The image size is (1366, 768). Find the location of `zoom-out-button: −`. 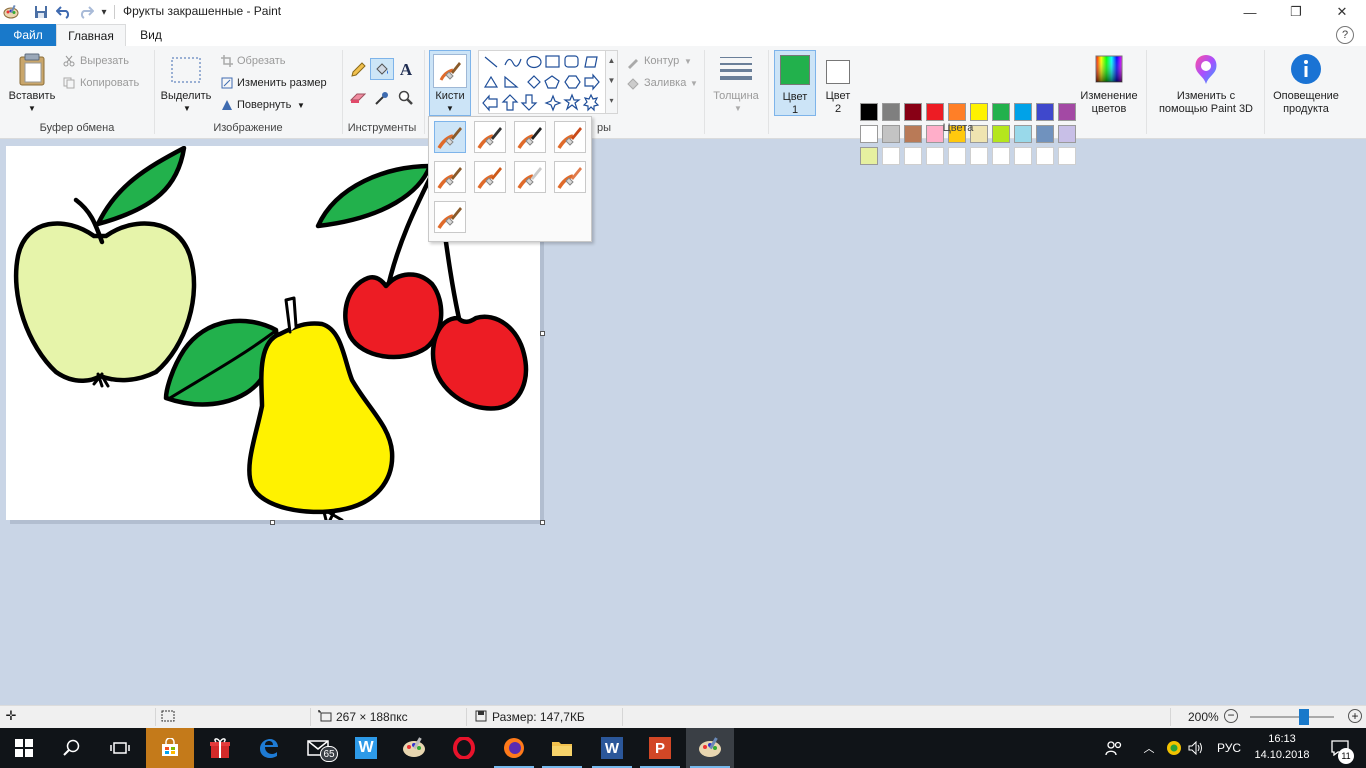

zoom-out-button: − is located at coordinates (1231, 716).